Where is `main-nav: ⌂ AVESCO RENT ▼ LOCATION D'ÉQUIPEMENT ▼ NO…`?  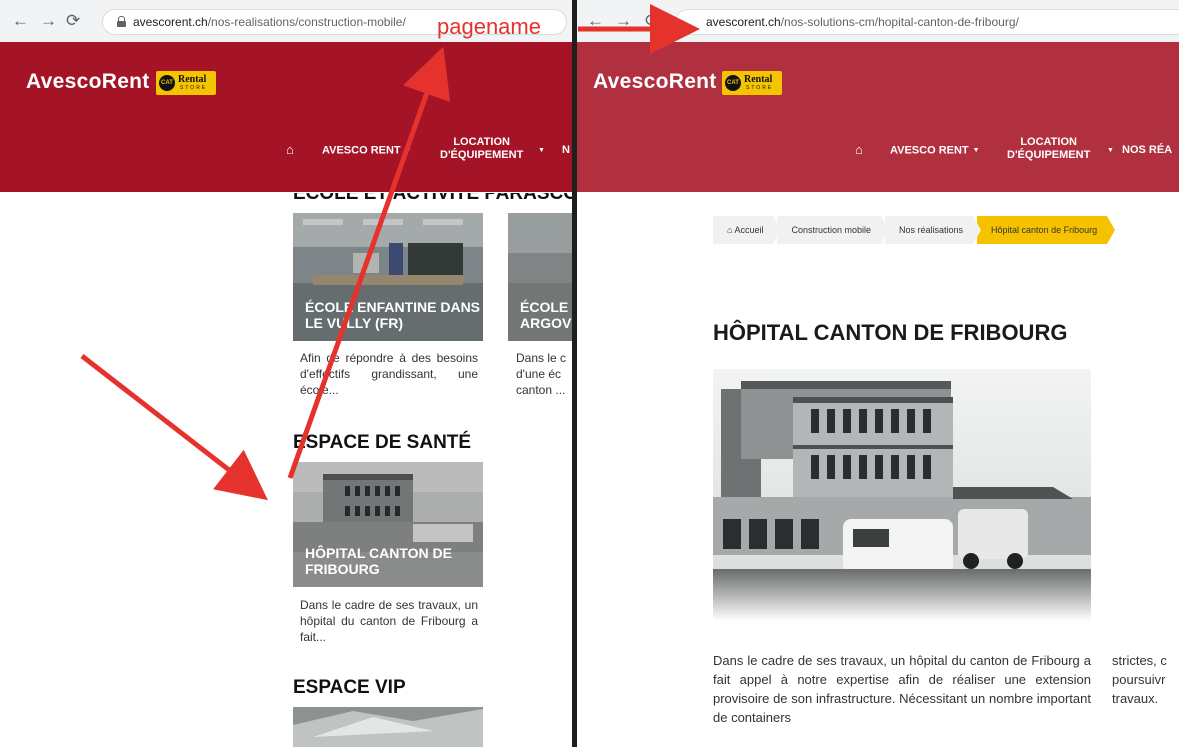 main-nav: ⌂ AVESCO RENT ▼ LOCATION D'ÉQUIPEMENT ▼ NO… is located at coordinates (878, 156).